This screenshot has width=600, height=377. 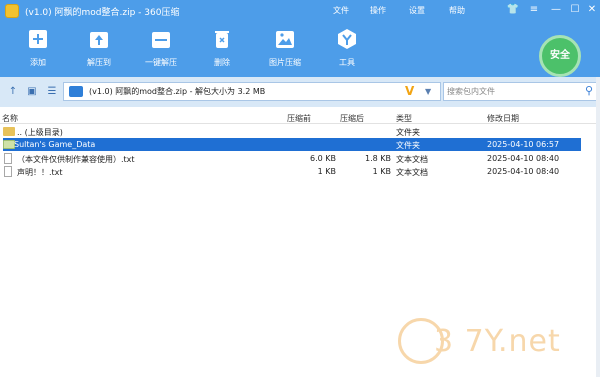 I want to click on toolbar: 添加 解压到 一键解压 删除 图片压缩 工具 安全, so click(x=300, y=49).